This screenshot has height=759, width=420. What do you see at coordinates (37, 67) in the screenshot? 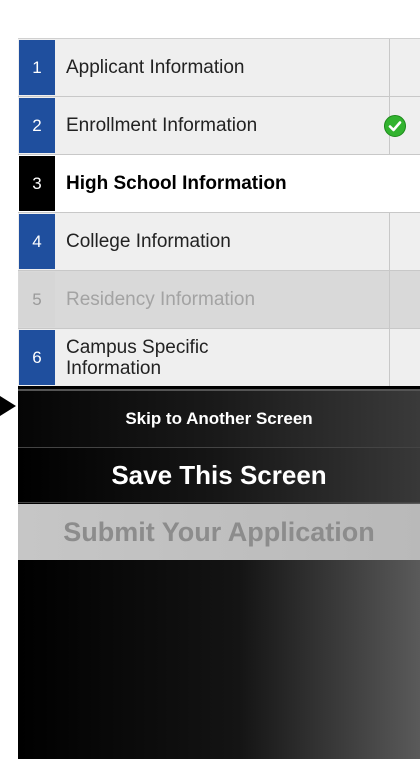
I see `step-number: 1` at bounding box center [37, 67].